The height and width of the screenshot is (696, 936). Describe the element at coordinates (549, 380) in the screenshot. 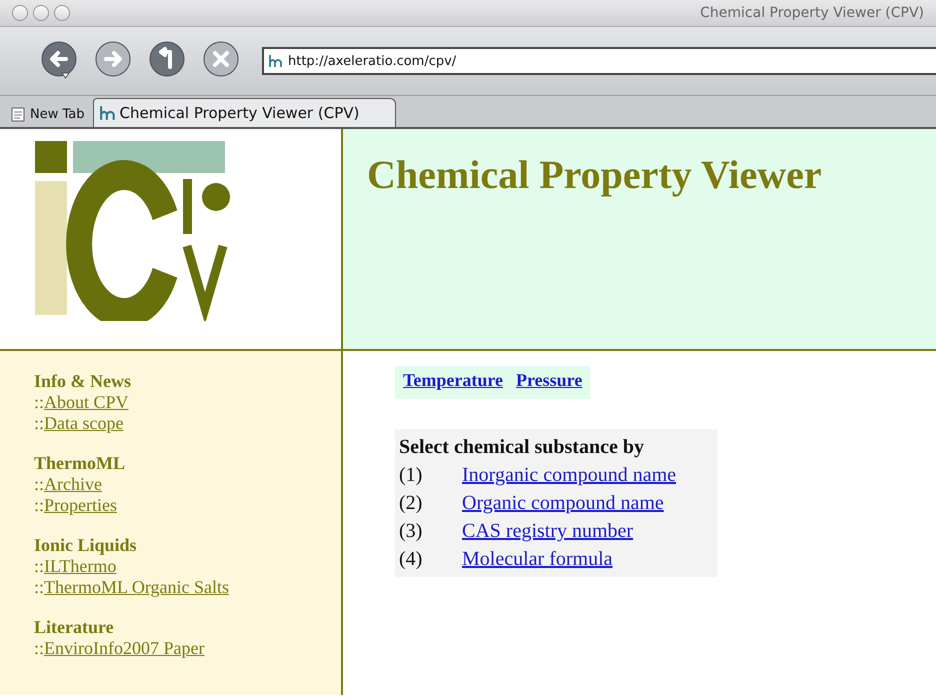

I see `property-link: Pressure` at that location.